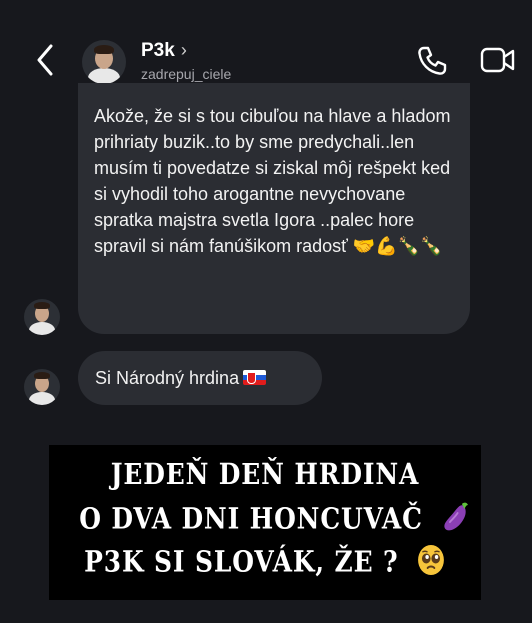  I want to click on video-camera-icon, so click(497, 60).